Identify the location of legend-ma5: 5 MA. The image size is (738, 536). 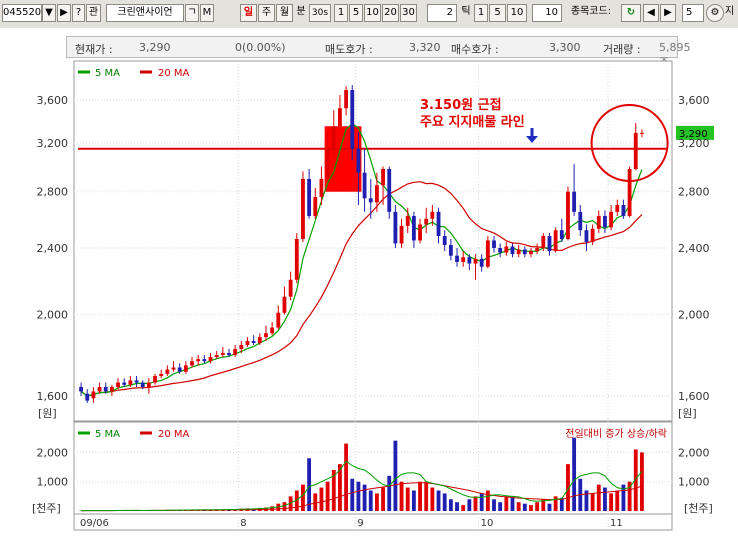
(107, 73).